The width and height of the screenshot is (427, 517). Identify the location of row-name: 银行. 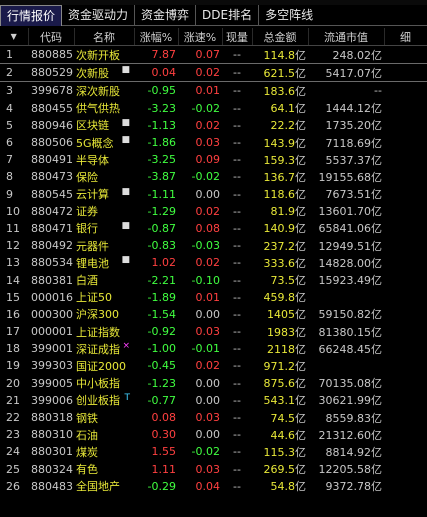
(87, 229).